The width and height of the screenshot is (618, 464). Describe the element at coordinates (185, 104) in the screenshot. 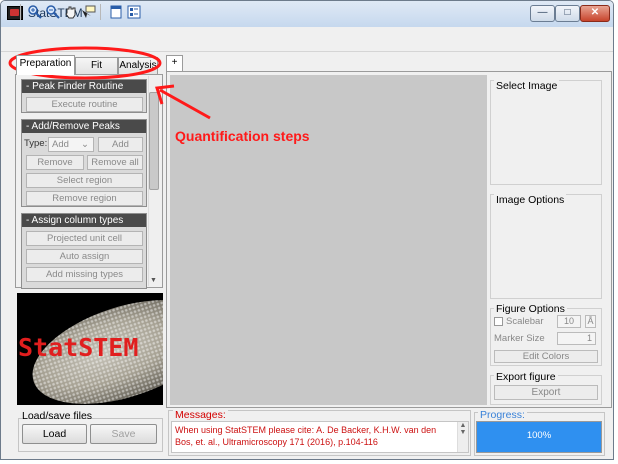

I see `annotation-arrow` at that location.